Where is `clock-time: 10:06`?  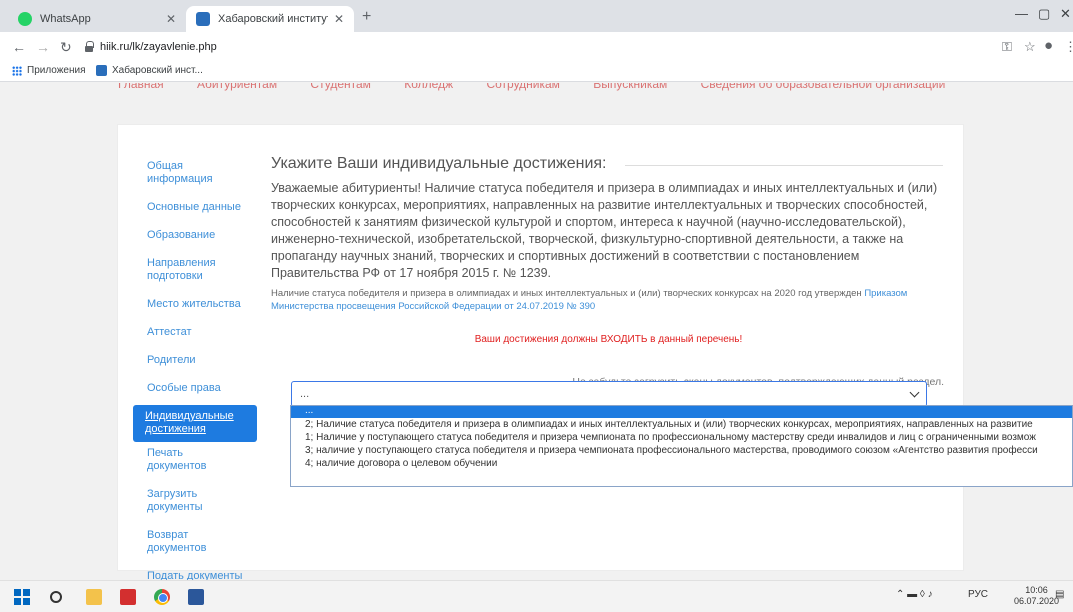 clock-time: 10:06 is located at coordinates (1036, 590).